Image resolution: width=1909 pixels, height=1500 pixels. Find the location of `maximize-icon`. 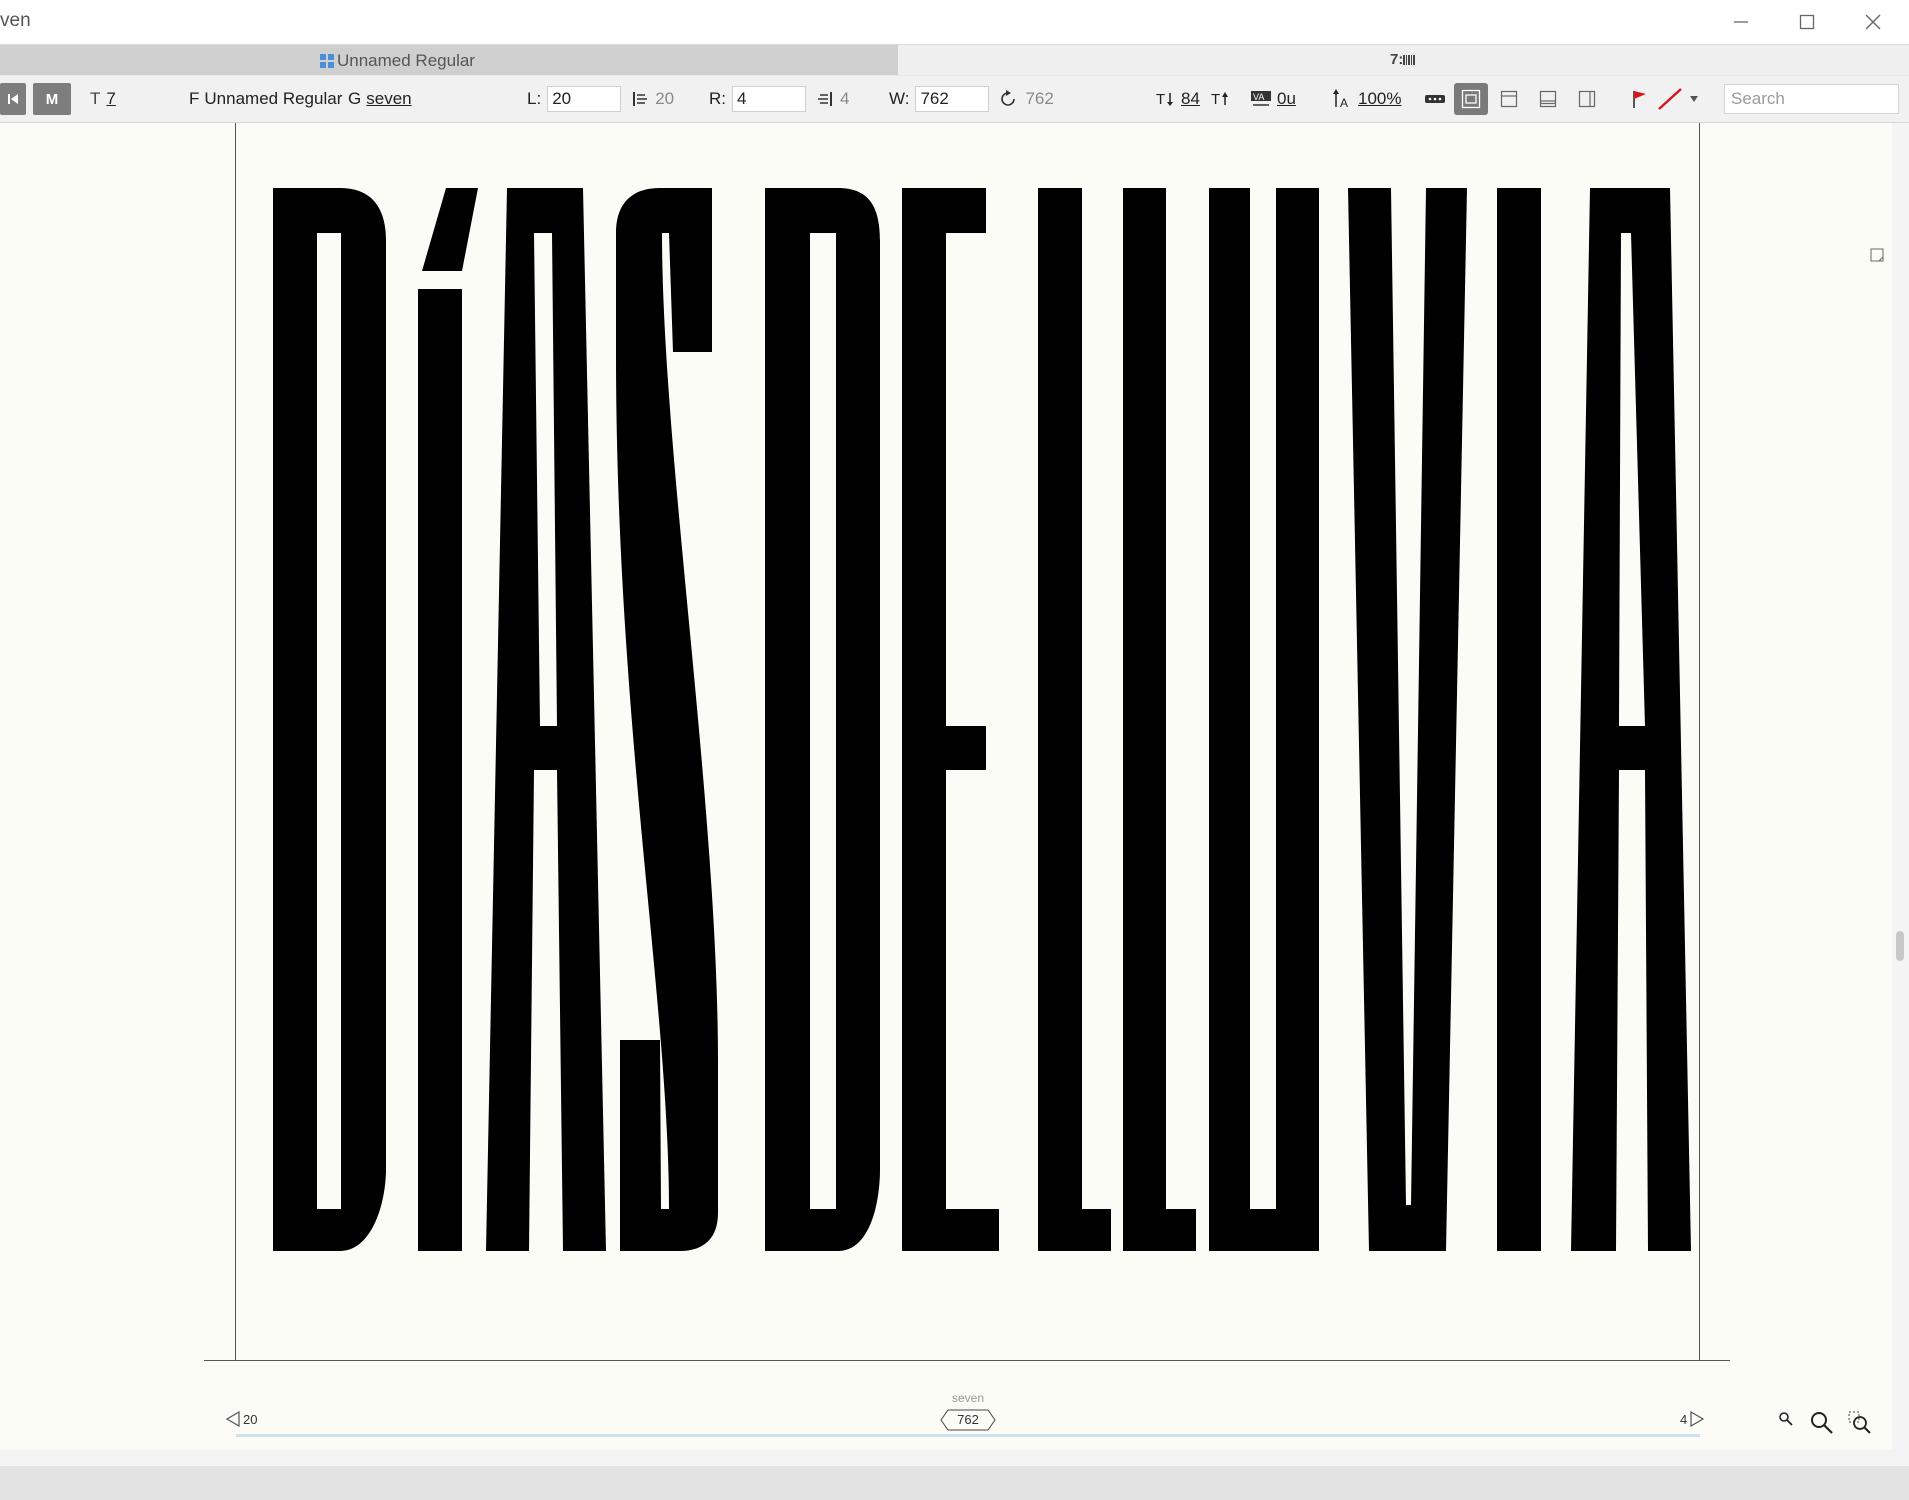

maximize-icon is located at coordinates (1807, 22).